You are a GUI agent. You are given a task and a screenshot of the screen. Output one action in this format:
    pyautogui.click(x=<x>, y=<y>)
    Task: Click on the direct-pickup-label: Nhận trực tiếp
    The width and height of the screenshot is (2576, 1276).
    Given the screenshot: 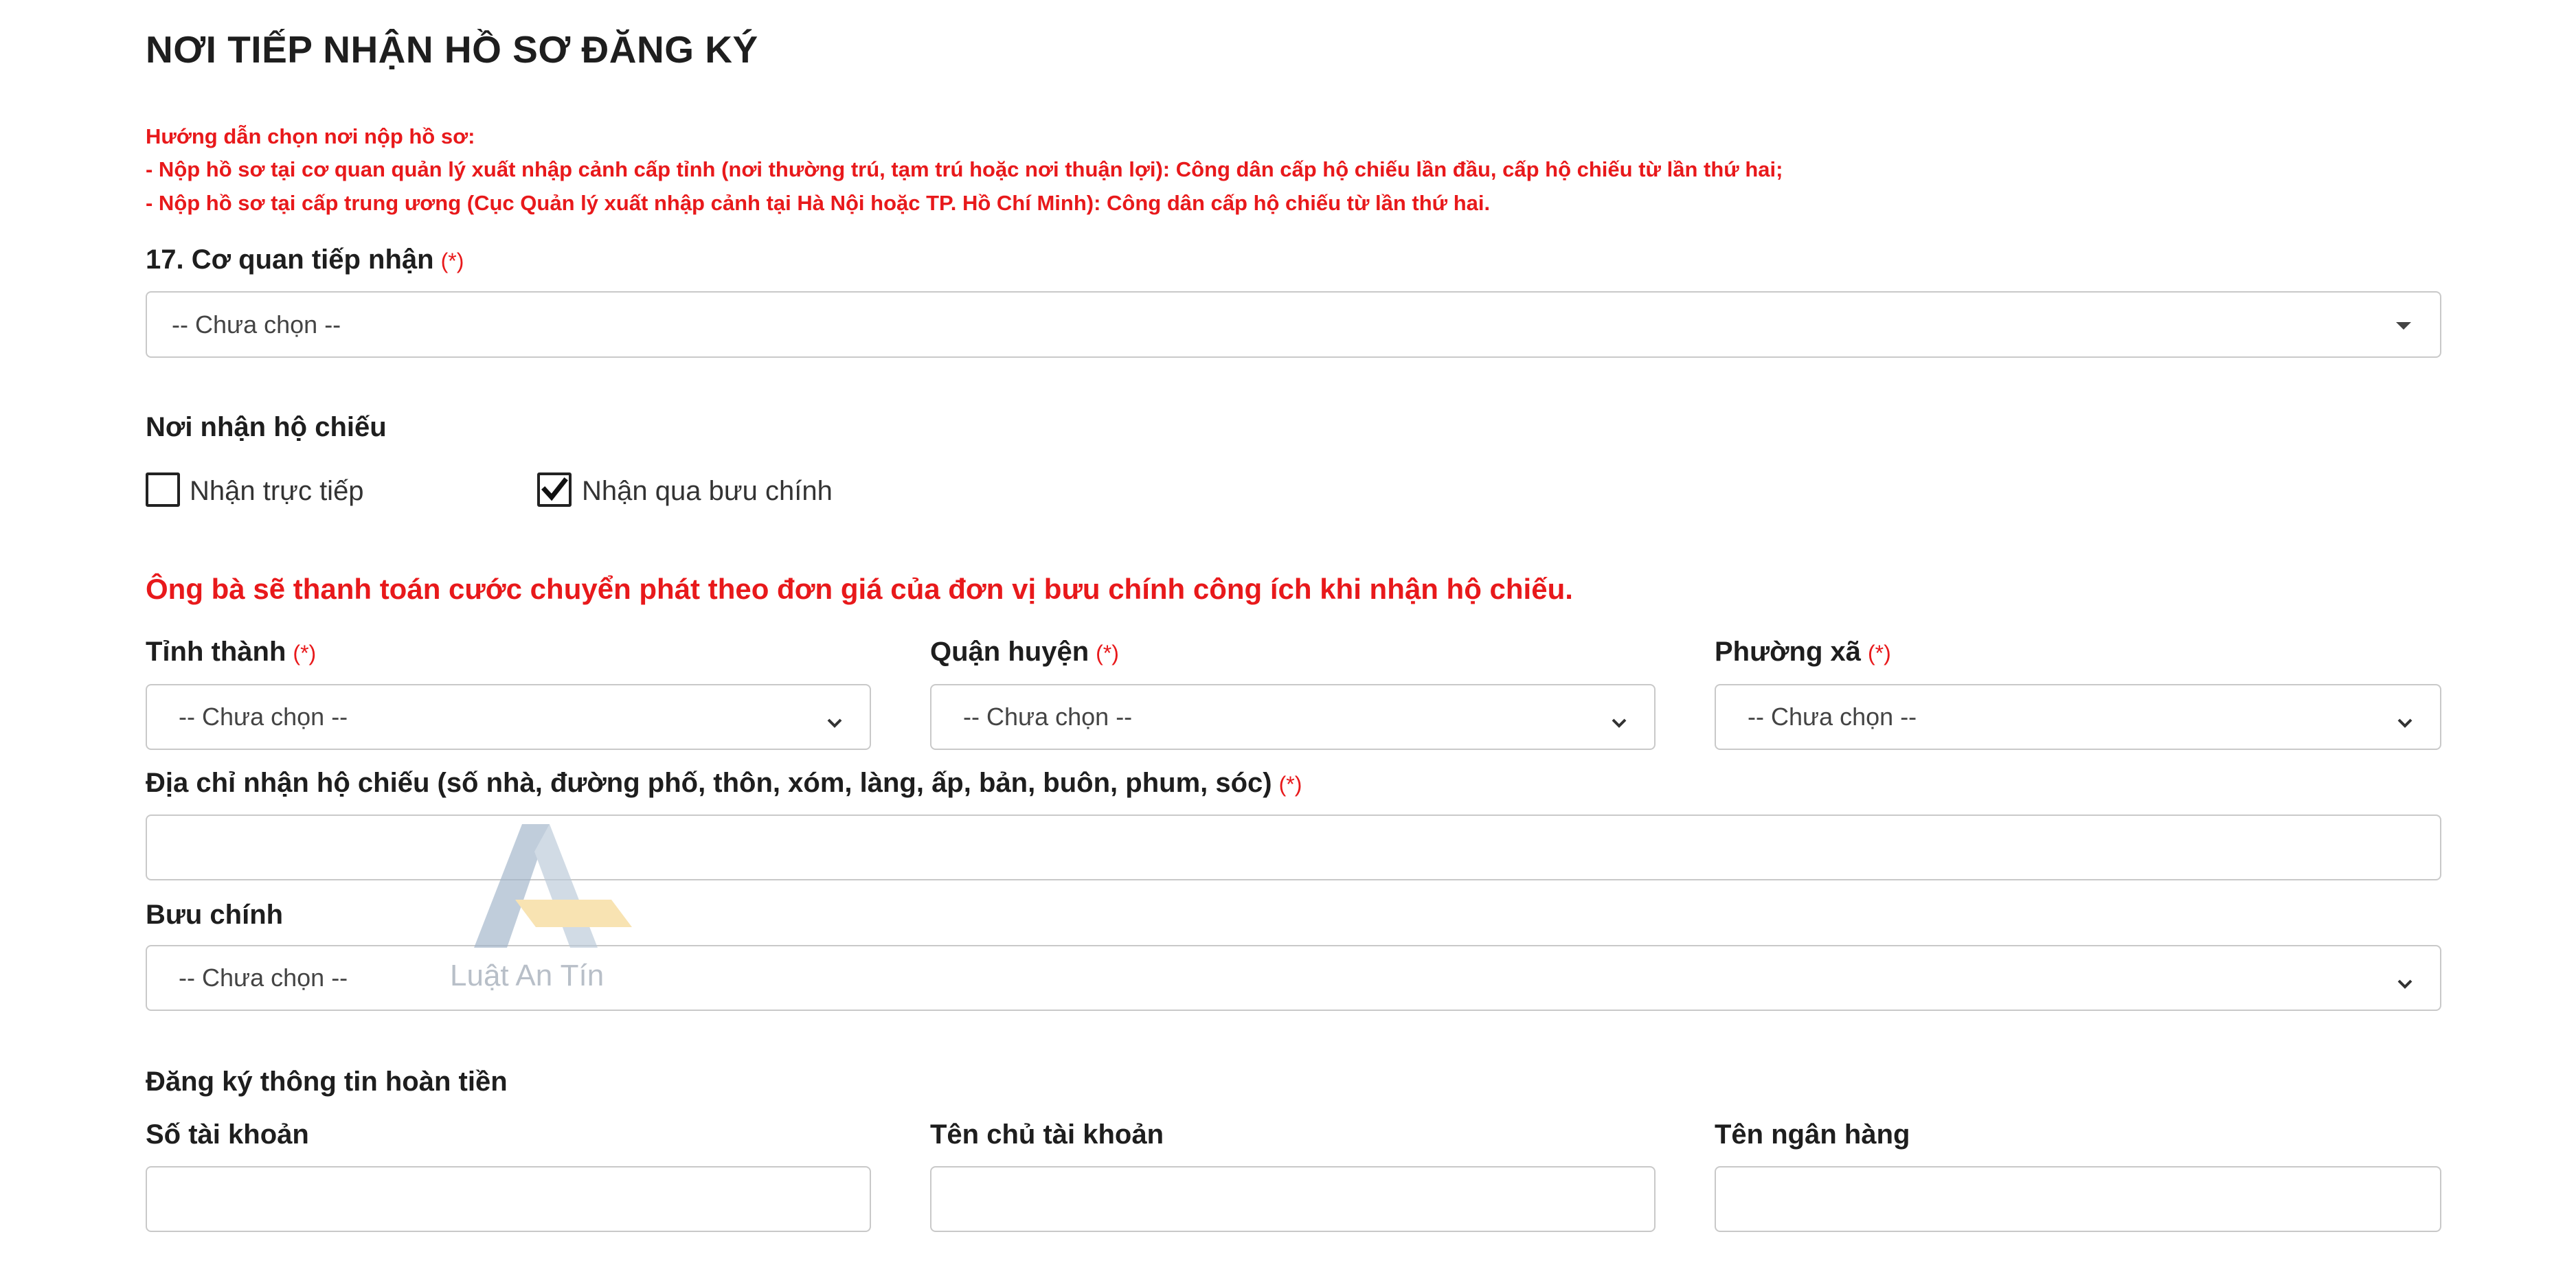 What is the action you would take?
    pyautogui.click(x=277, y=491)
    